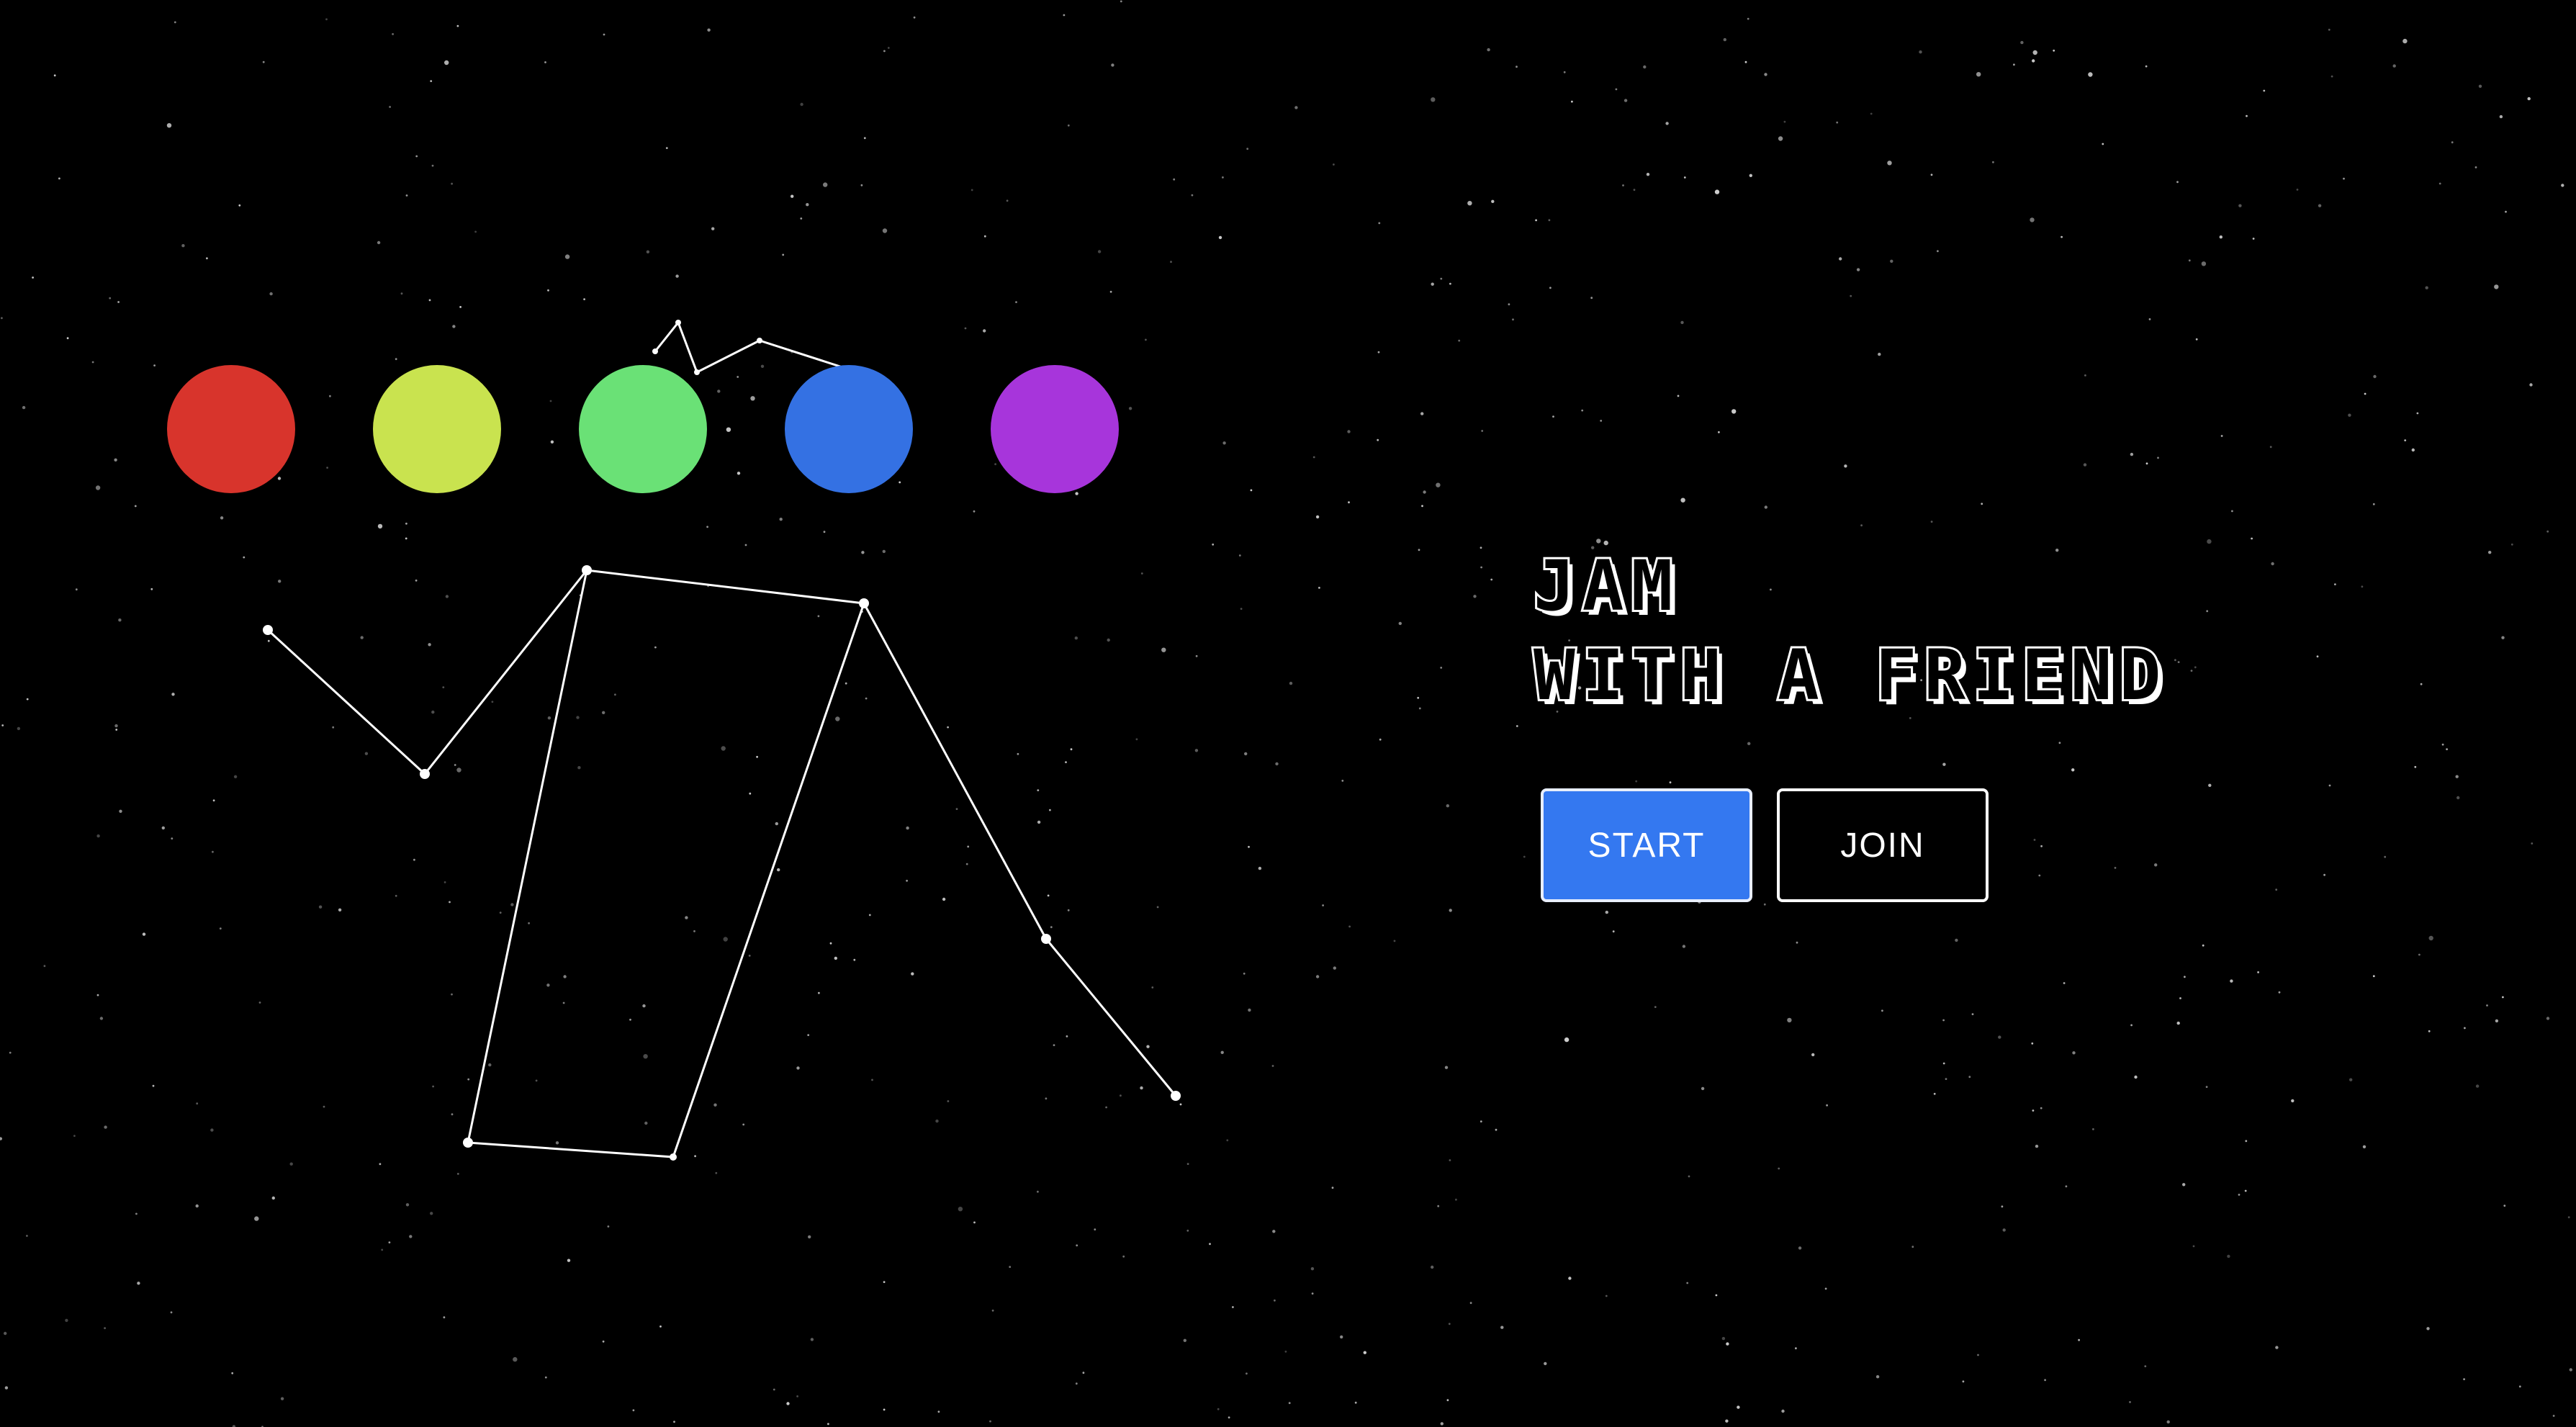 The width and height of the screenshot is (2576, 1427). I want to click on join-button: JOIN, so click(1883, 845).